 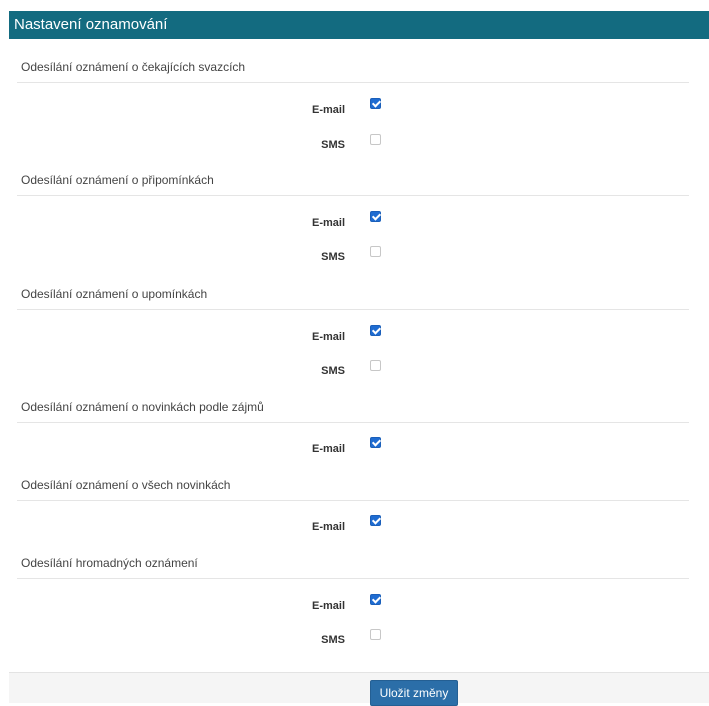 What do you see at coordinates (375, 520) in the screenshot?
I see `all-news-email-checkbox` at bounding box center [375, 520].